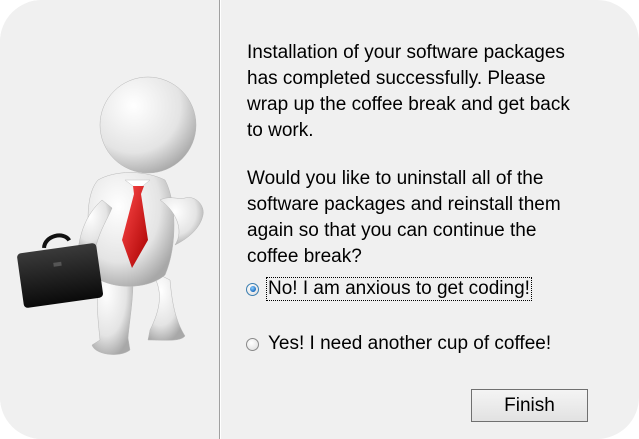 The image size is (639, 439). I want to click on option-no-label: No! I am anxious to get coding!, so click(399, 289).